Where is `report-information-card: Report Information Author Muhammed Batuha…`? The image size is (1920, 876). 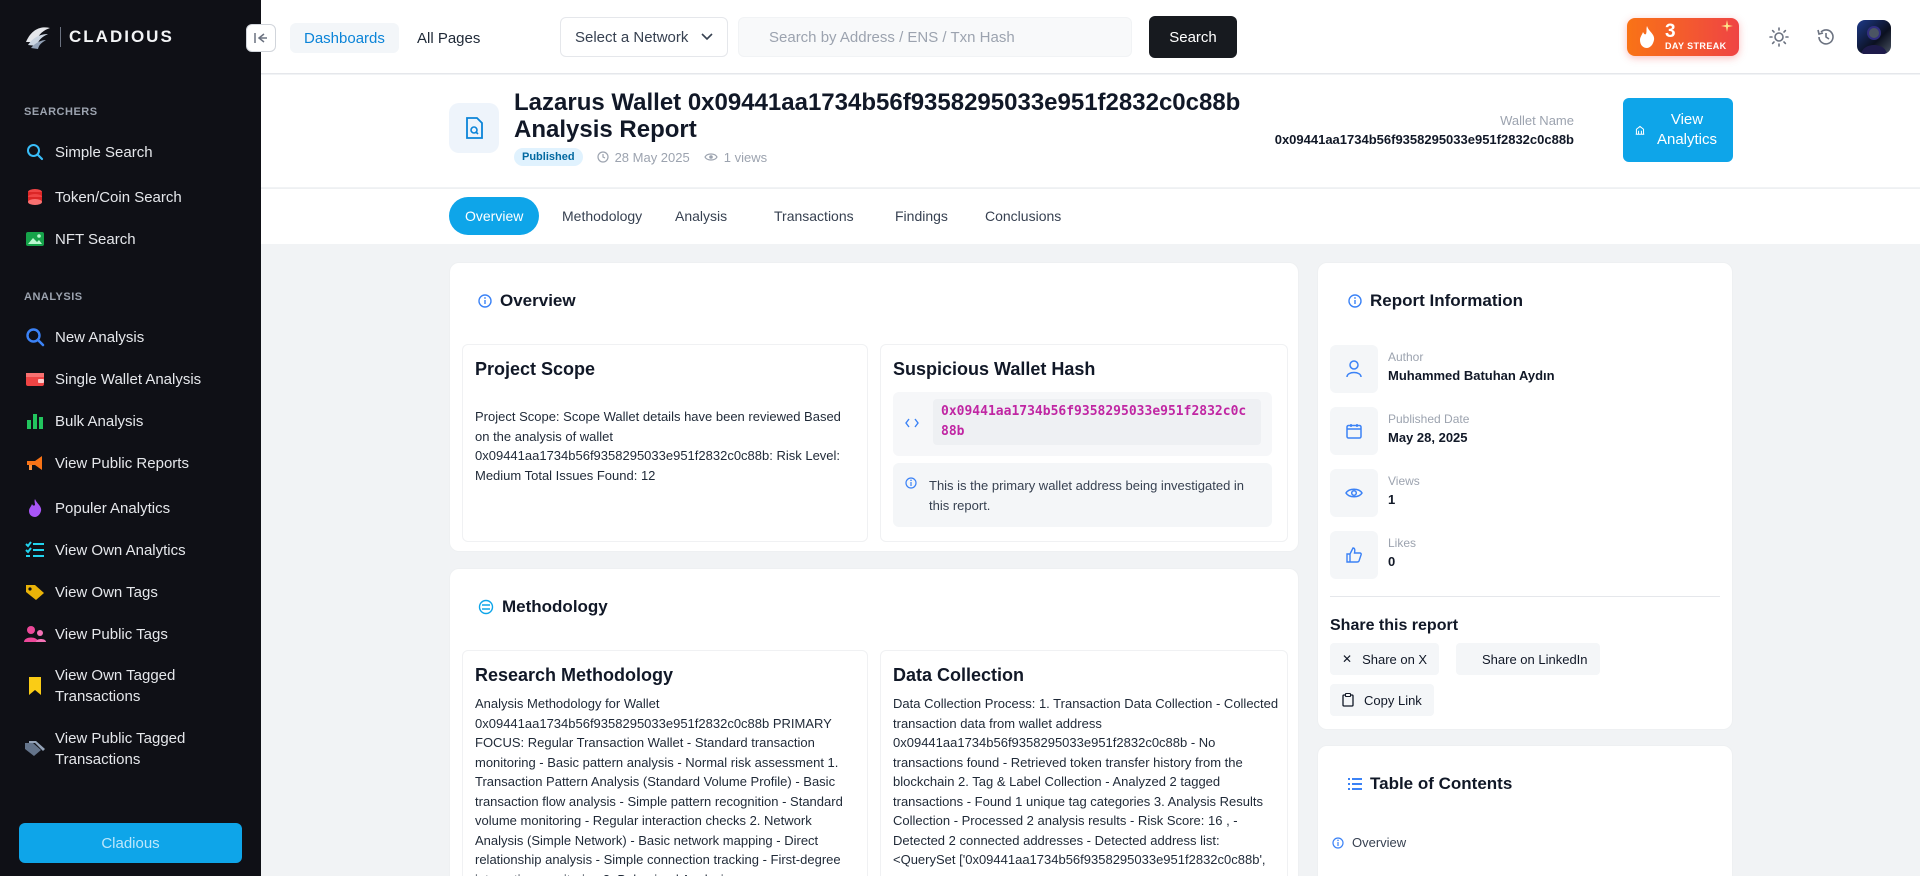 report-information-card: Report Information Author Muhammed Batuha… is located at coordinates (1525, 496).